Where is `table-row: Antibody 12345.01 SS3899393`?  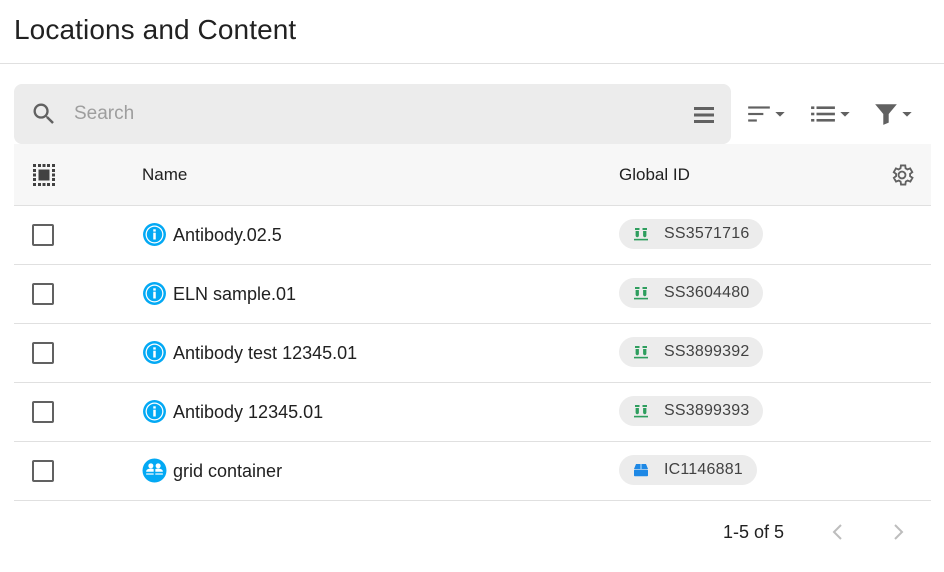 table-row: Antibody 12345.01 SS3899393 is located at coordinates (472, 412).